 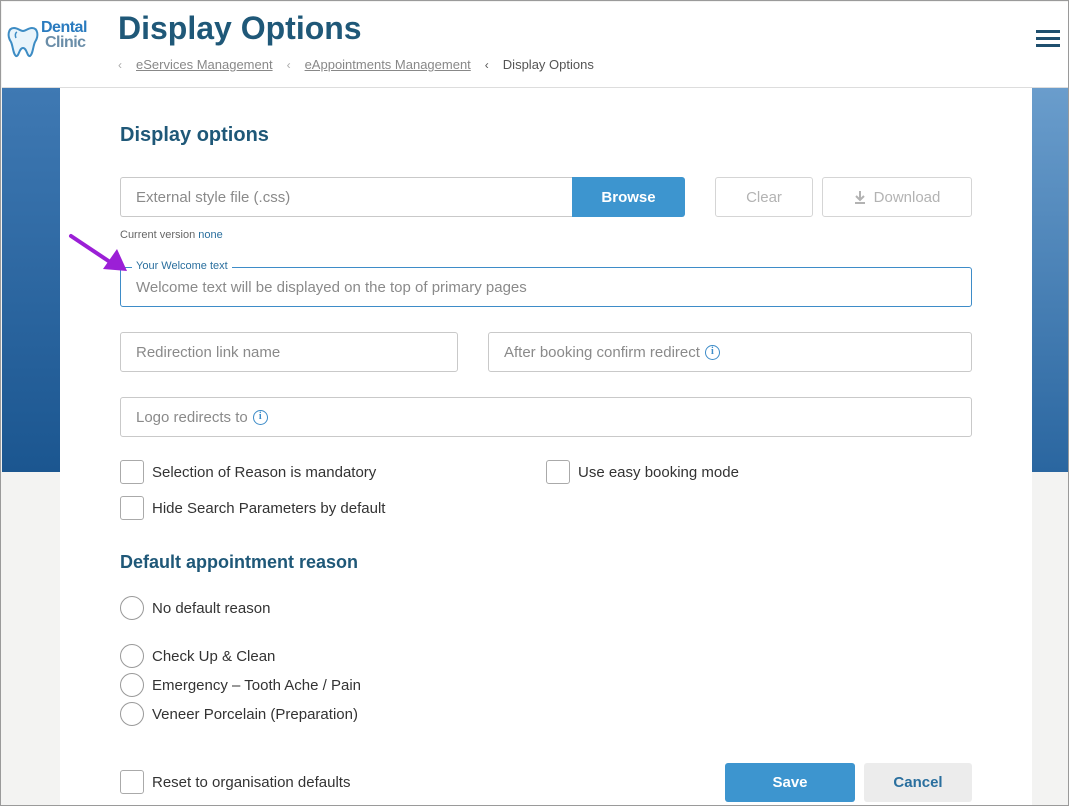 I want to click on current-version-label: Current version, so click(x=158, y=235).